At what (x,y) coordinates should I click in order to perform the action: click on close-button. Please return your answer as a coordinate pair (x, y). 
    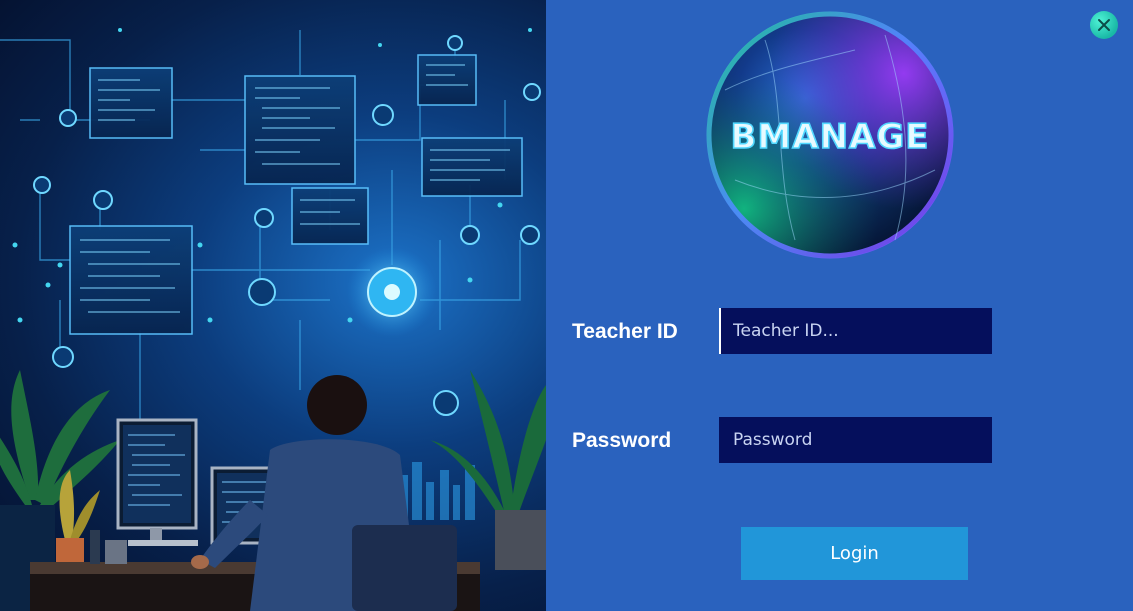
    Looking at the image, I should click on (1104, 25).